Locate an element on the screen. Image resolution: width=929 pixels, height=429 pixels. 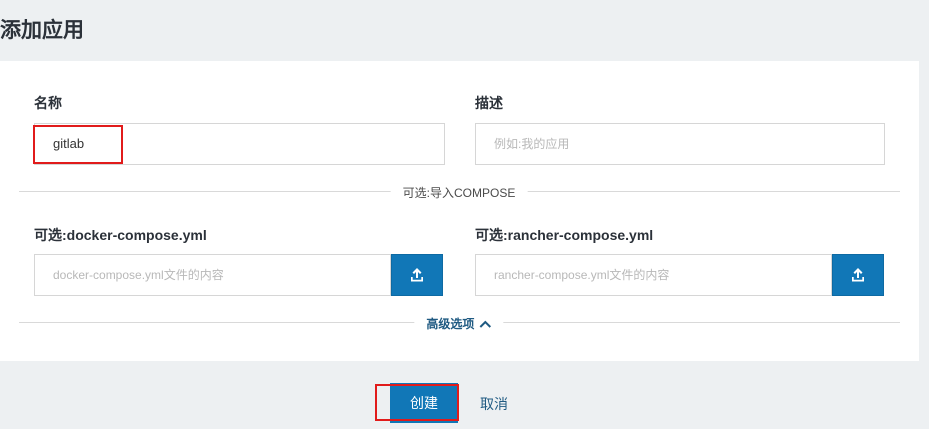
docker-compose-input: docker-compose.yml文件的内容 is located at coordinates (212, 275).